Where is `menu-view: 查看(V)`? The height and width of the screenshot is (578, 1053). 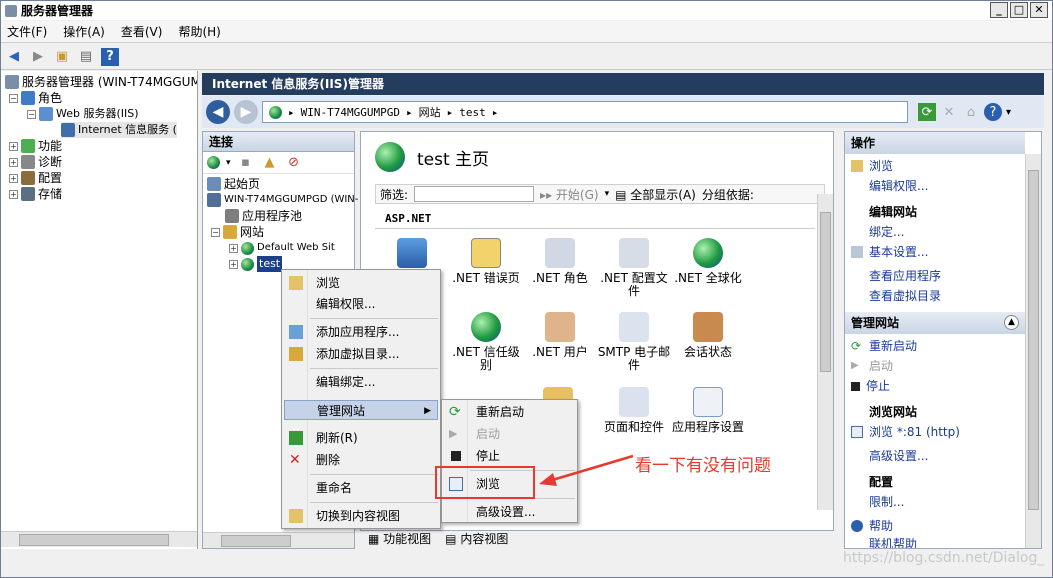
menu-view: 查看(V) is located at coordinates (142, 31).